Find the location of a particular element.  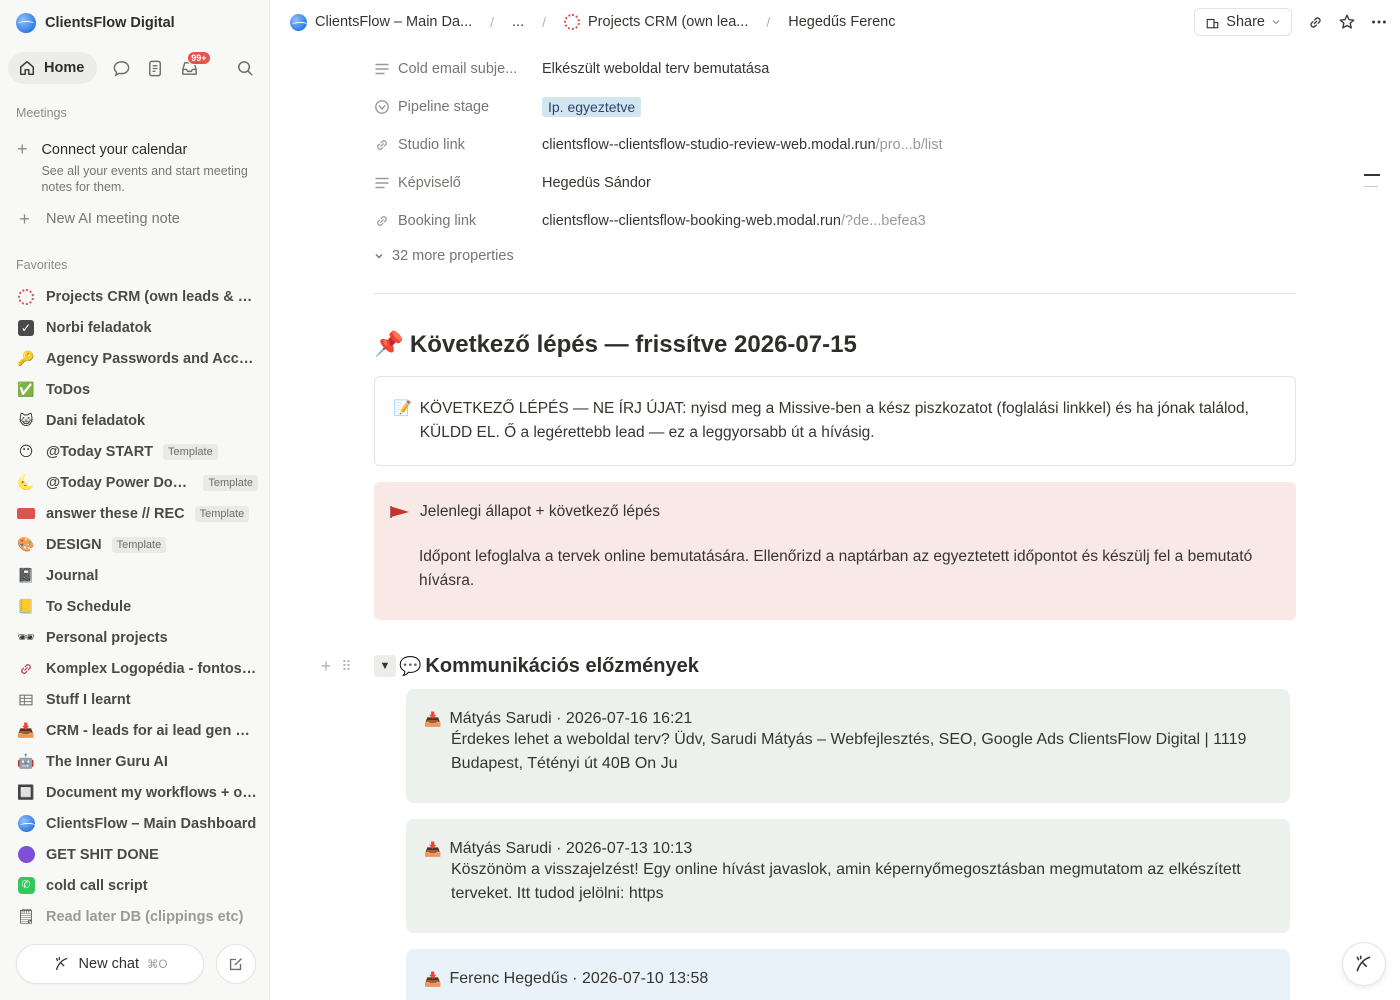

favorite-item: ✓ Norbi feladatok is located at coordinates (137, 327).